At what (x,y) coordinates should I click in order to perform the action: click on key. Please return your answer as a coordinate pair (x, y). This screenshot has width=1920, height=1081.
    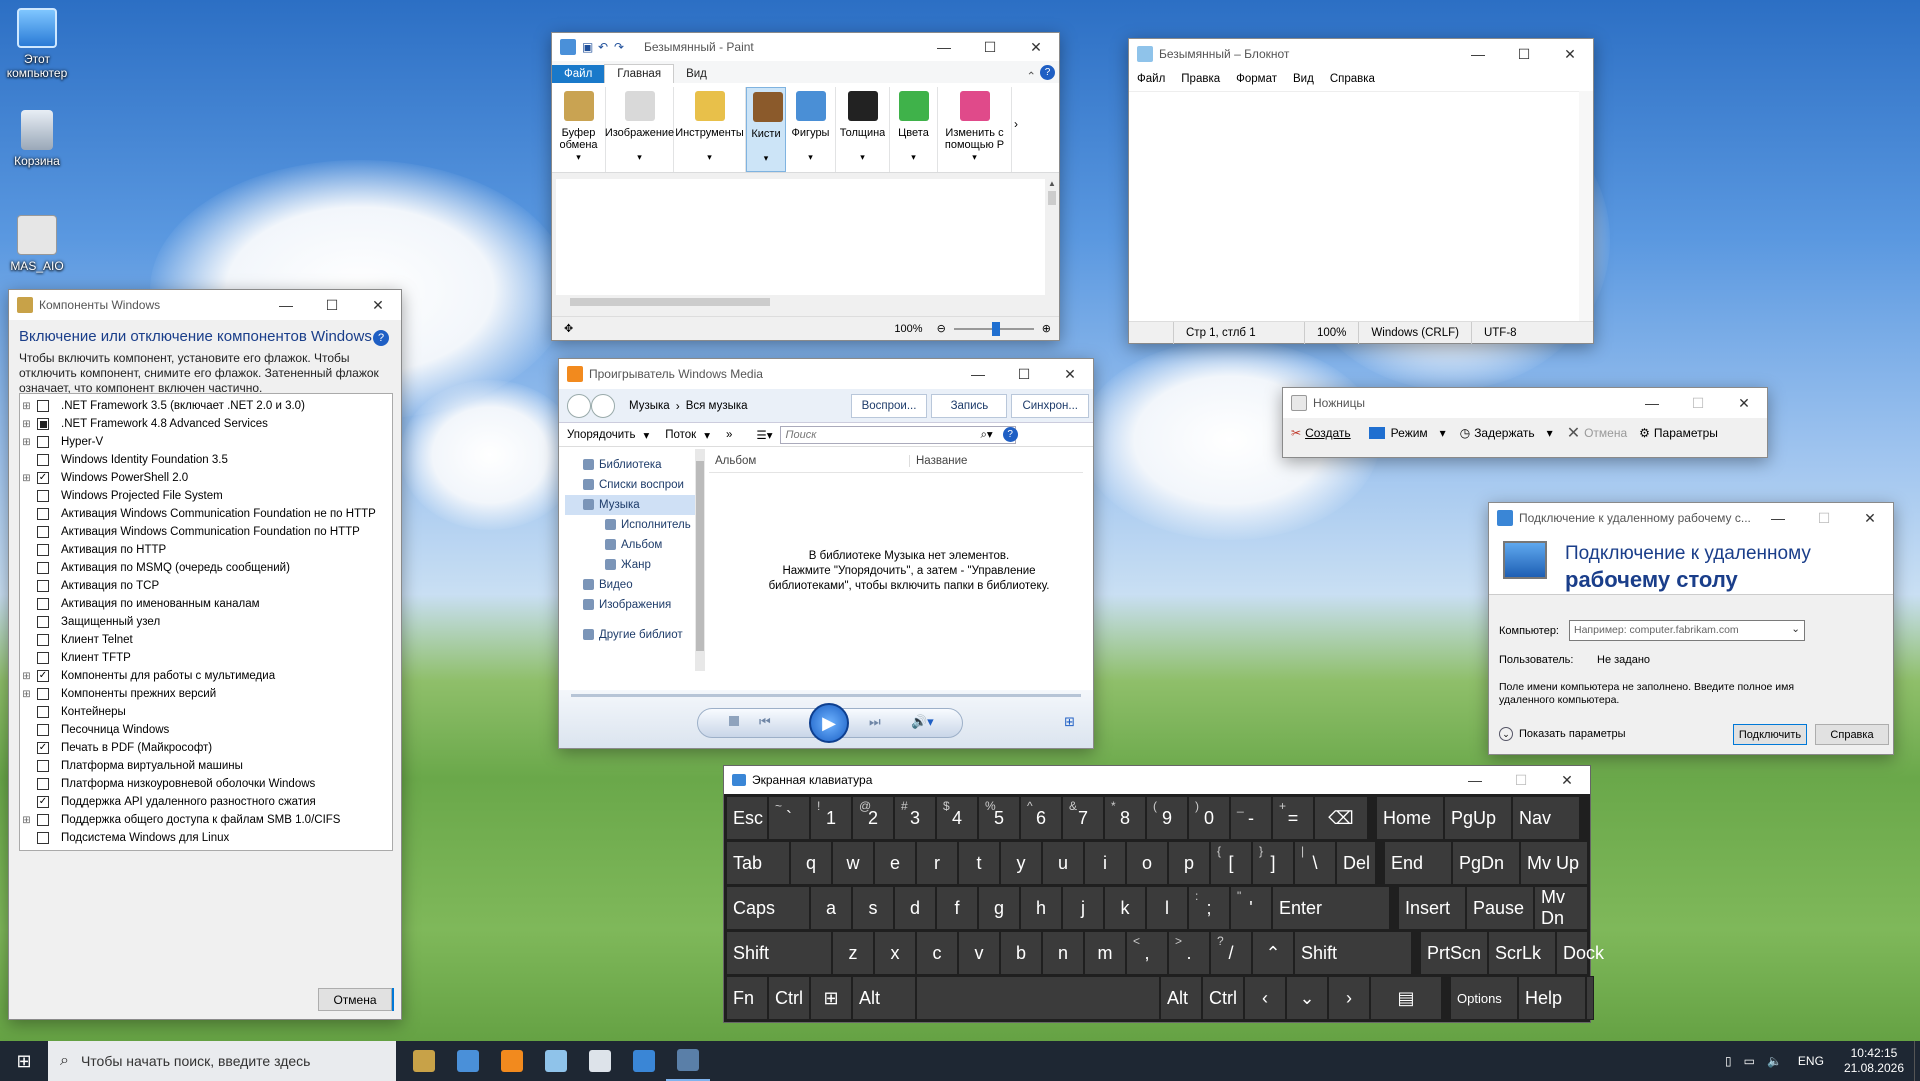
    Looking at the image, I should click on (1038, 998).